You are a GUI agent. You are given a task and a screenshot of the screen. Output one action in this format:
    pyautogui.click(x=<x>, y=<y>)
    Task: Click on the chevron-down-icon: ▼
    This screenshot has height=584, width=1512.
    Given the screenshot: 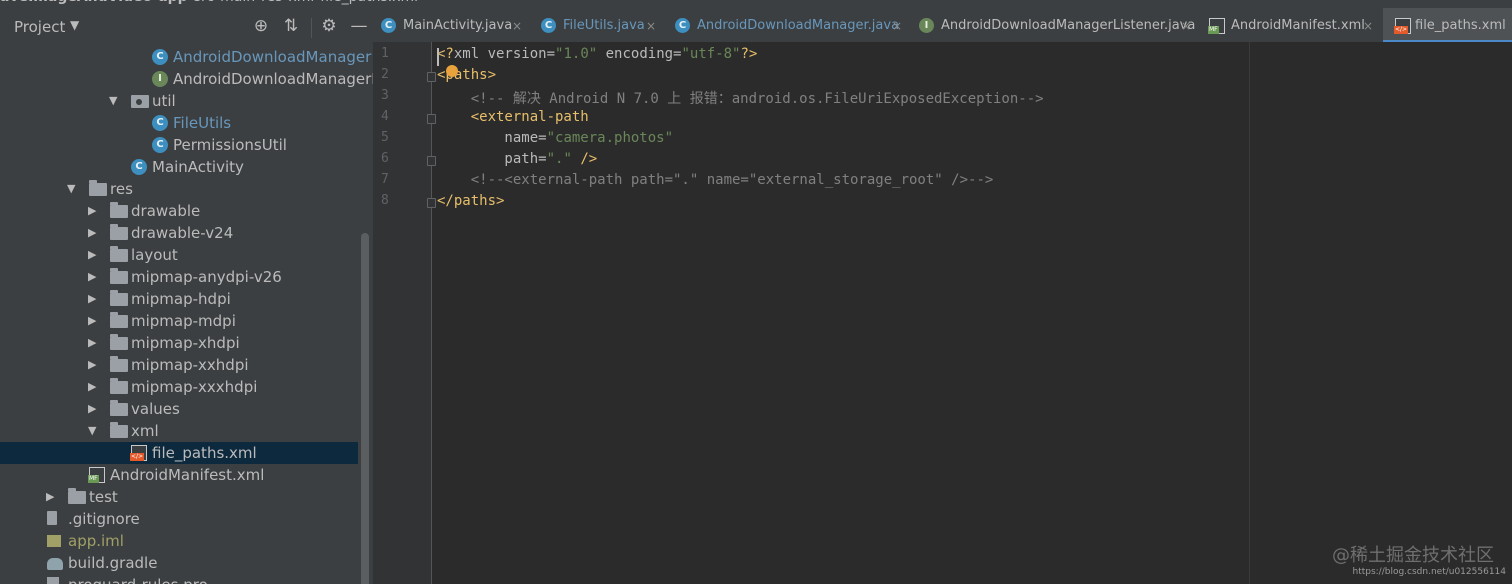 What is the action you would take?
    pyautogui.click(x=74, y=25)
    